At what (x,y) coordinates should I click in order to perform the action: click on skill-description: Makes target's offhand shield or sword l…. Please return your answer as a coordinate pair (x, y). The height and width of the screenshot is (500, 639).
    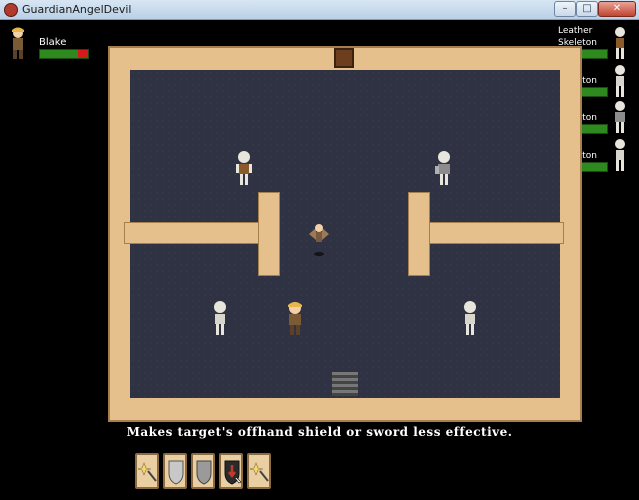
    Looking at the image, I should click on (319, 432).